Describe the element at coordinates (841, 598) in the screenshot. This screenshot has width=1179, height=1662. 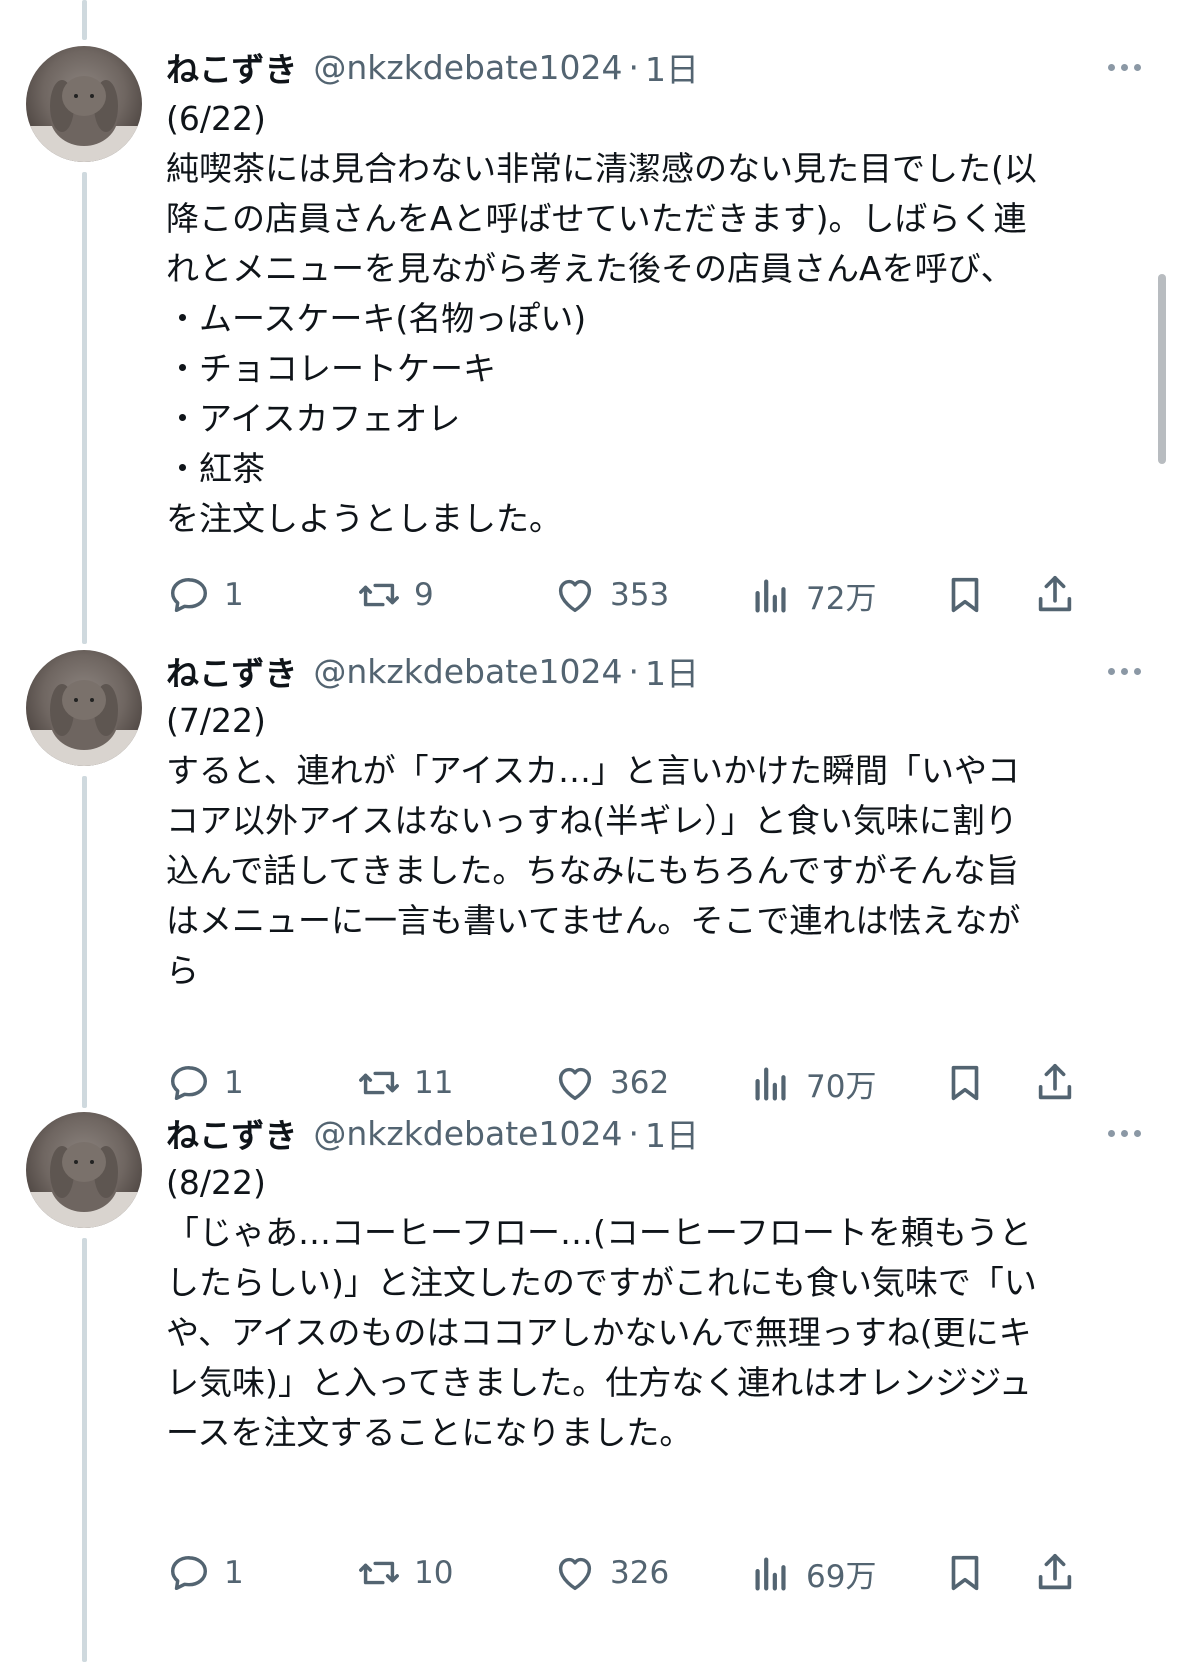
I see `views-count: 72万` at that location.